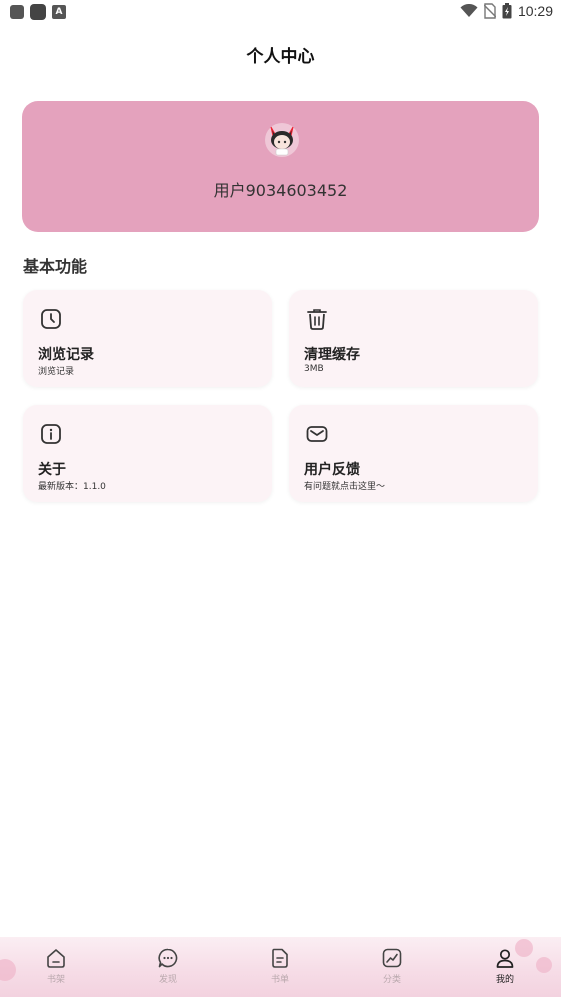 The height and width of the screenshot is (997, 561). What do you see at coordinates (72, 487) in the screenshot?
I see `app-version: 最新版本：1.1.0` at bounding box center [72, 487].